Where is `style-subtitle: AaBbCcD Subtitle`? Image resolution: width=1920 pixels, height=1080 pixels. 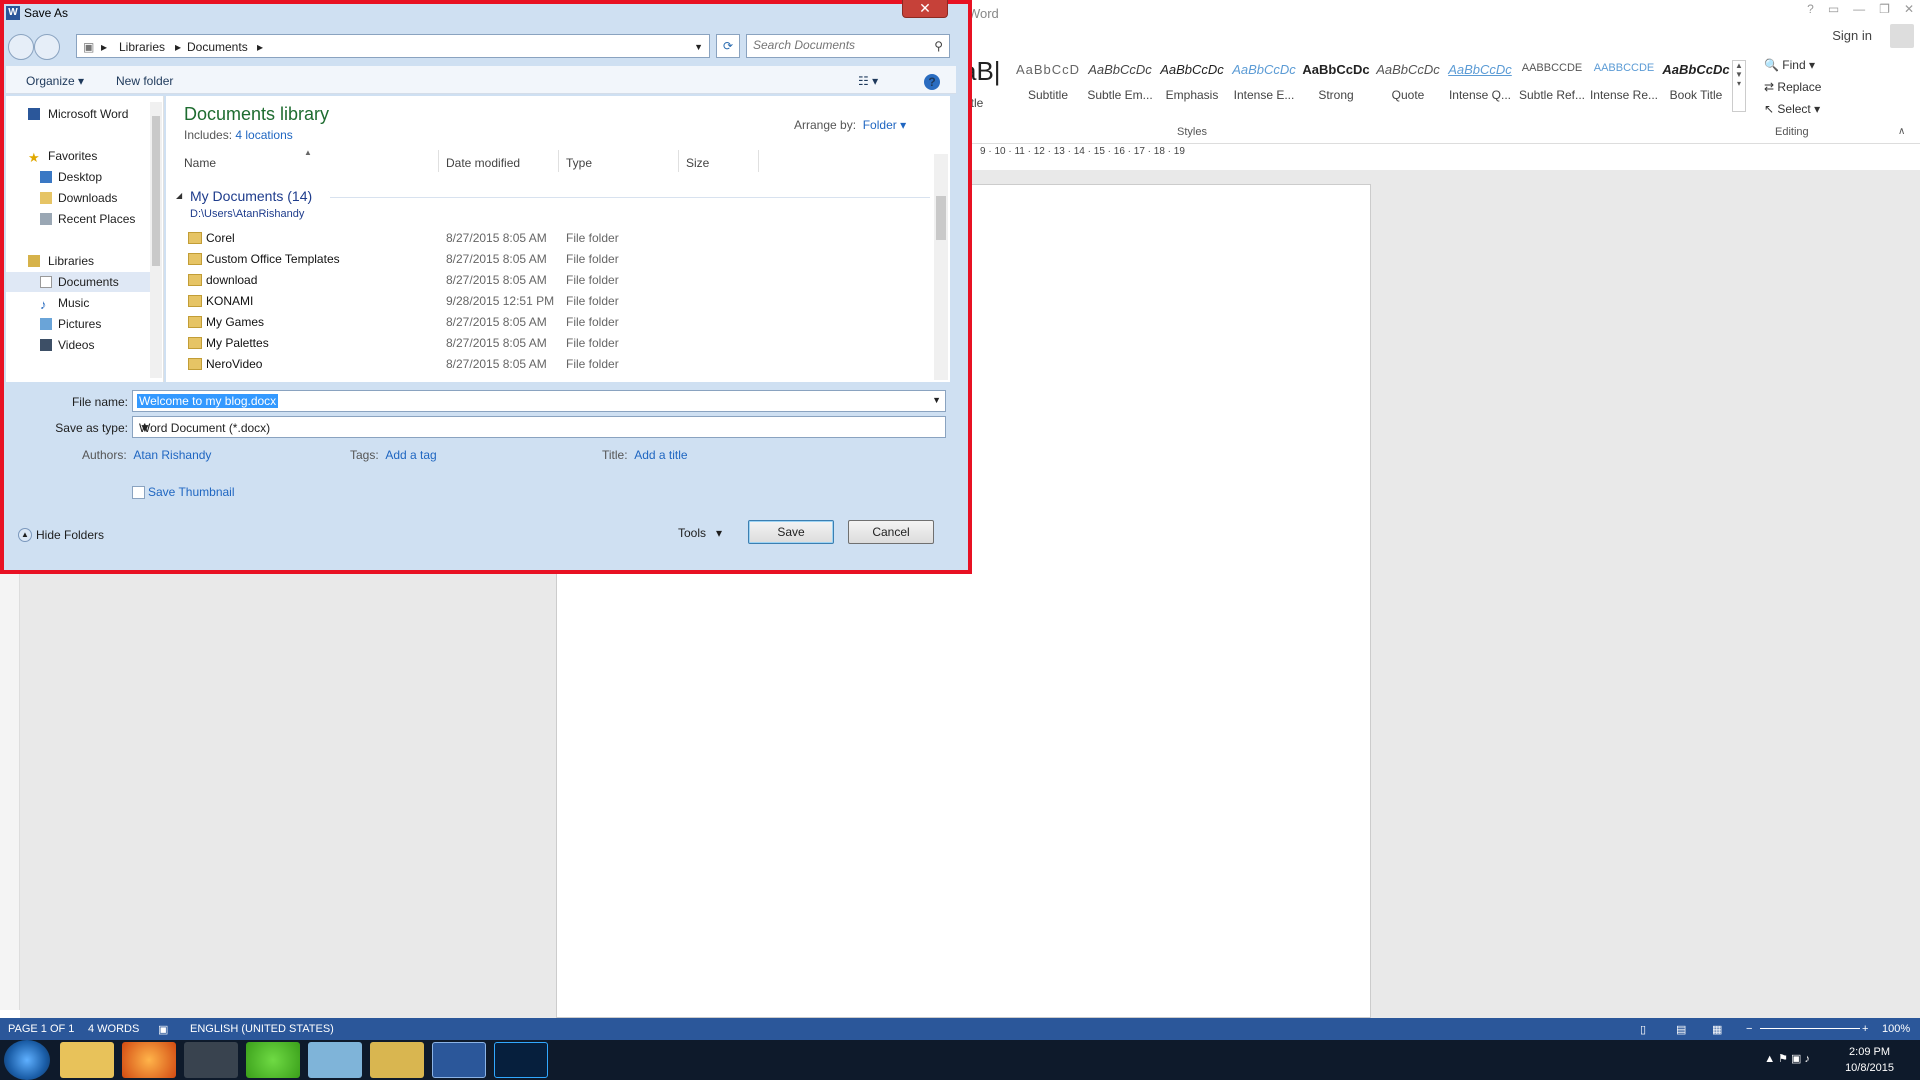 style-subtitle: AaBbCcD Subtitle is located at coordinates (1048, 82).